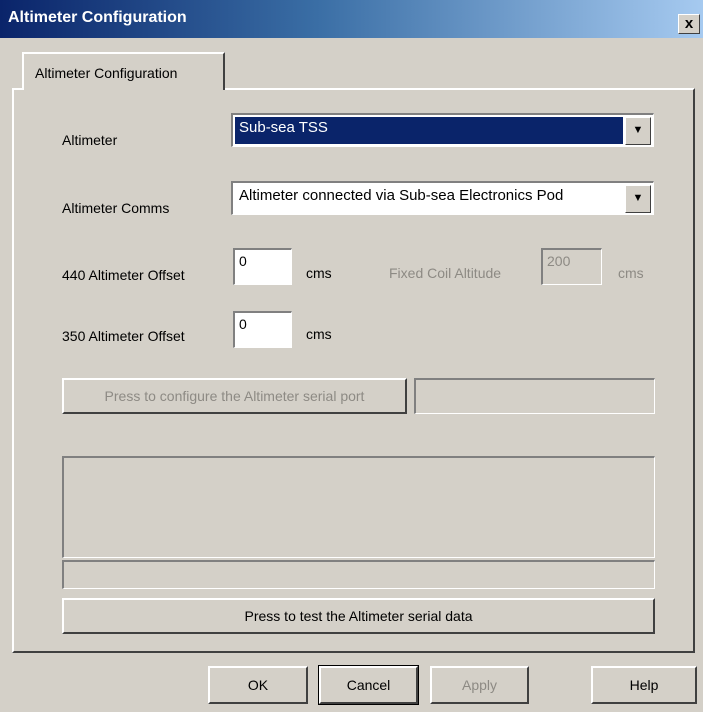 The height and width of the screenshot is (712, 703). Describe the element at coordinates (319, 273) in the screenshot. I see `offset-440-unit: cms` at that location.